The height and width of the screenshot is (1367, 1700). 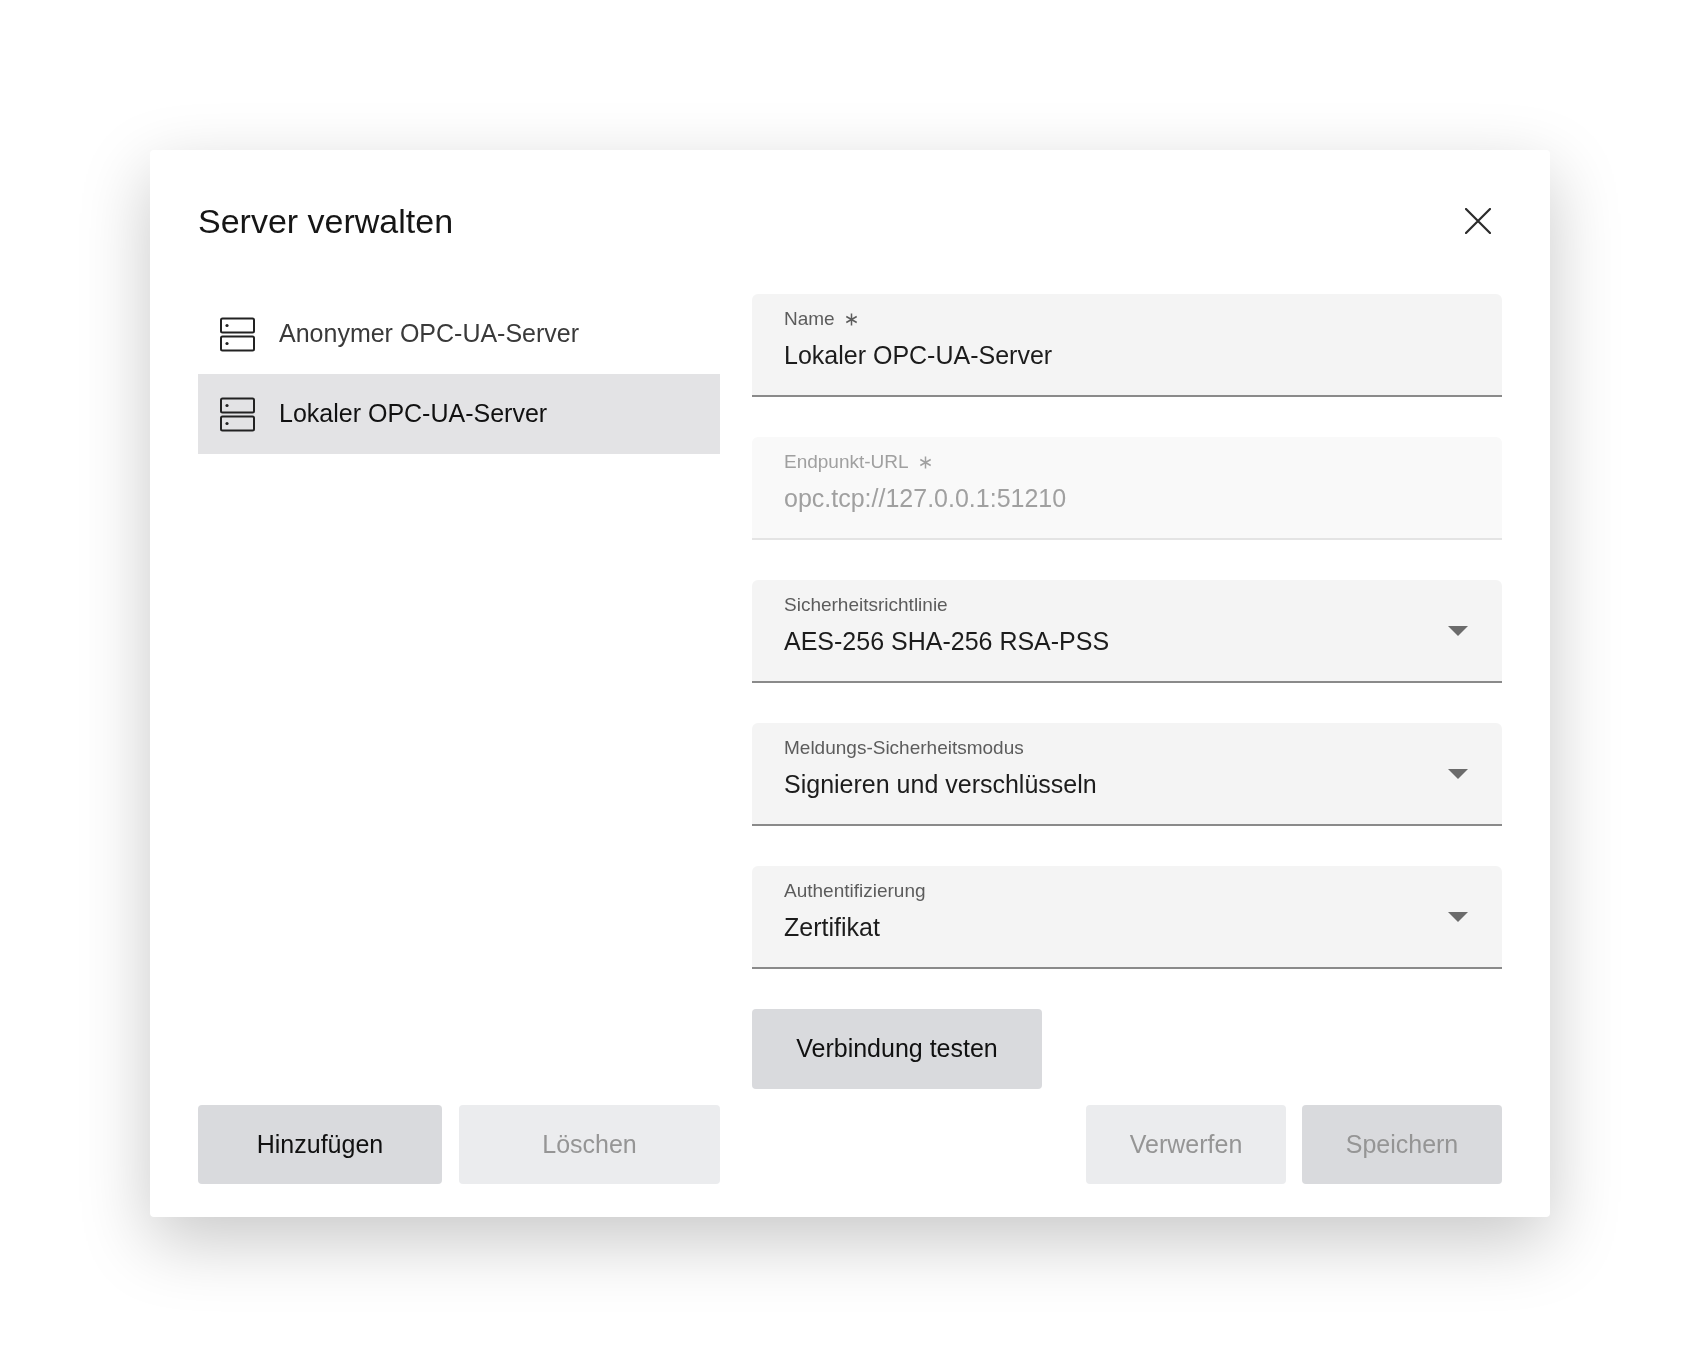 I want to click on server-list-item: Lokaler OPC-UA-Server, so click(x=459, y=414).